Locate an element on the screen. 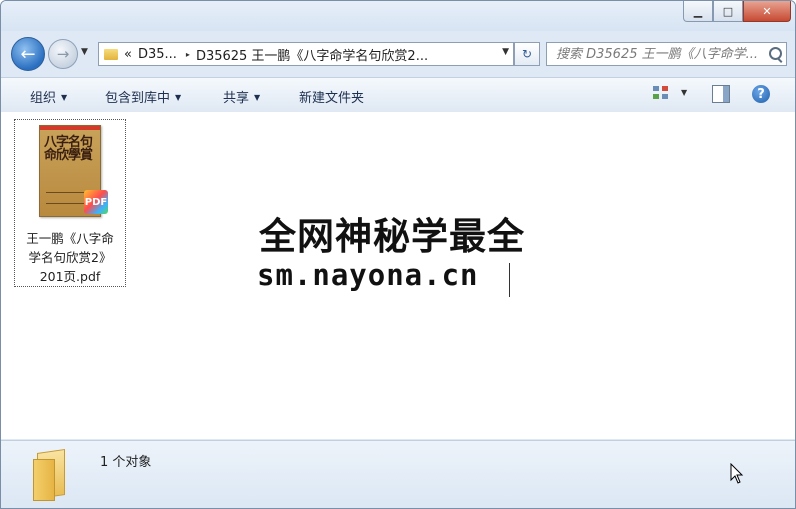  share-button: 共享 ▼ is located at coordinates (241, 96).